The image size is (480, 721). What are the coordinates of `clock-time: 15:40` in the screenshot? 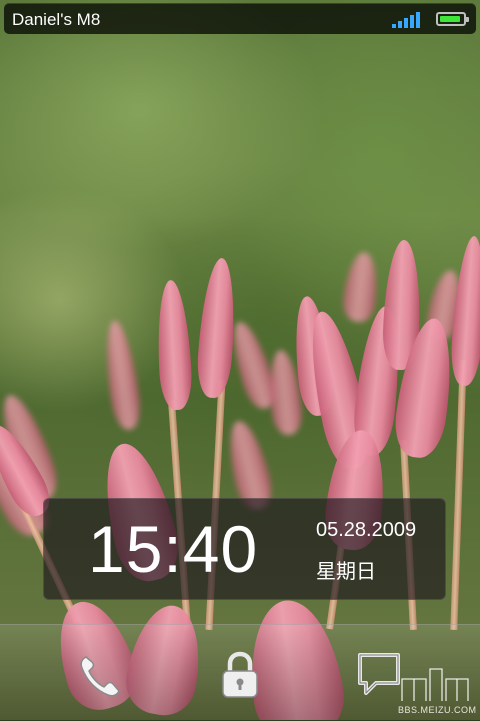 It's located at (173, 549).